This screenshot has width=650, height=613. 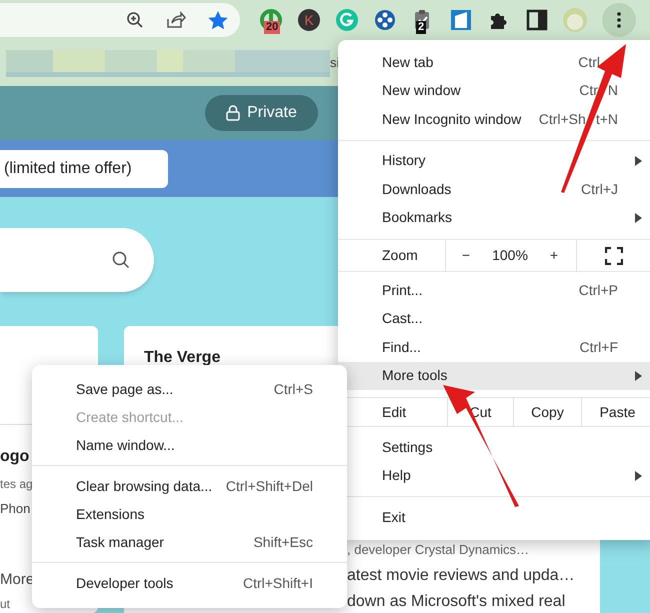 I want to click on search-field, so click(x=77, y=260).